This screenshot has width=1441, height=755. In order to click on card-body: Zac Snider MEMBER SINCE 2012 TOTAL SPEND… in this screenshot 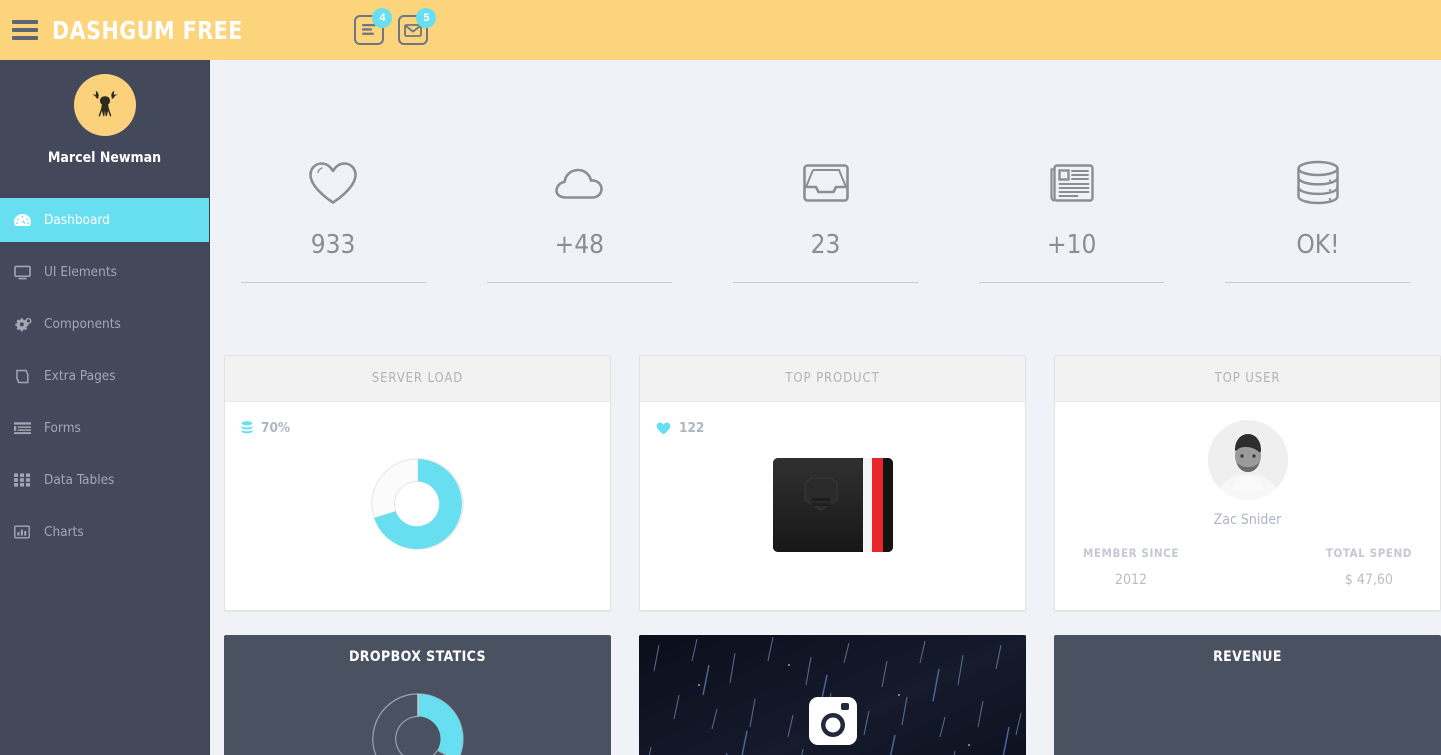, I will do `click(1247, 515)`.